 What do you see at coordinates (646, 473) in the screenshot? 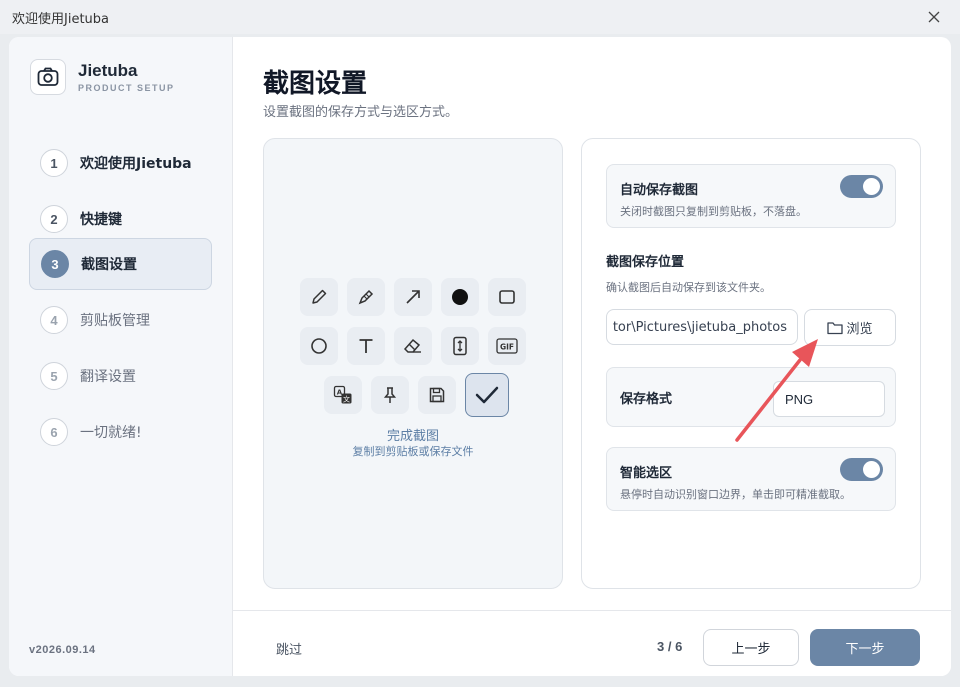
I see `smart-select-title: 智能选区` at bounding box center [646, 473].